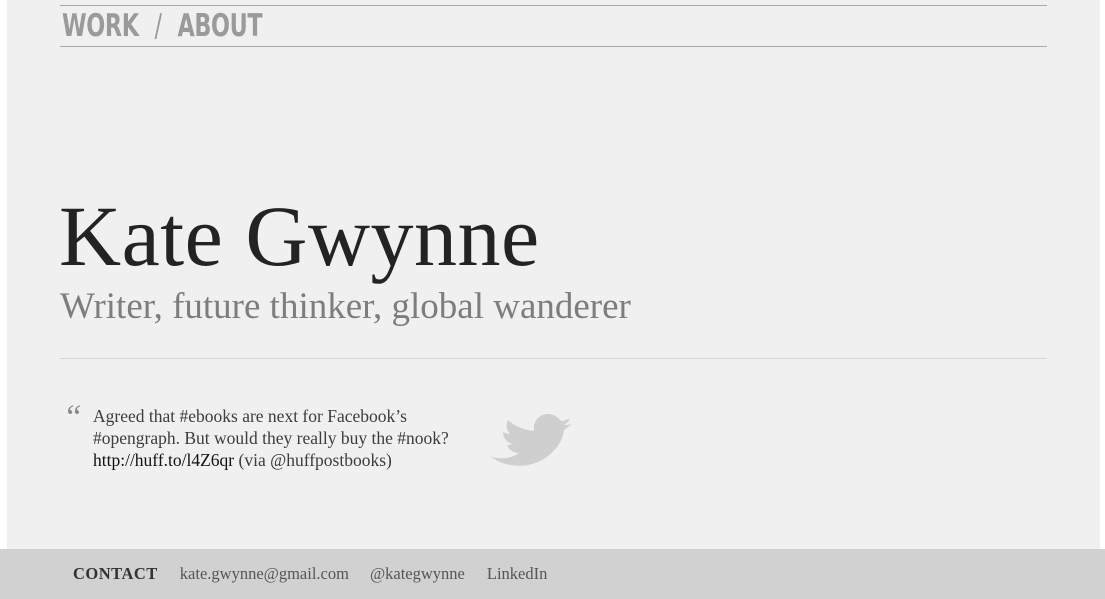 The width and height of the screenshot is (1105, 599). Describe the element at coordinates (417, 574) in the screenshot. I see `twitter-link: @kategwynne` at that location.